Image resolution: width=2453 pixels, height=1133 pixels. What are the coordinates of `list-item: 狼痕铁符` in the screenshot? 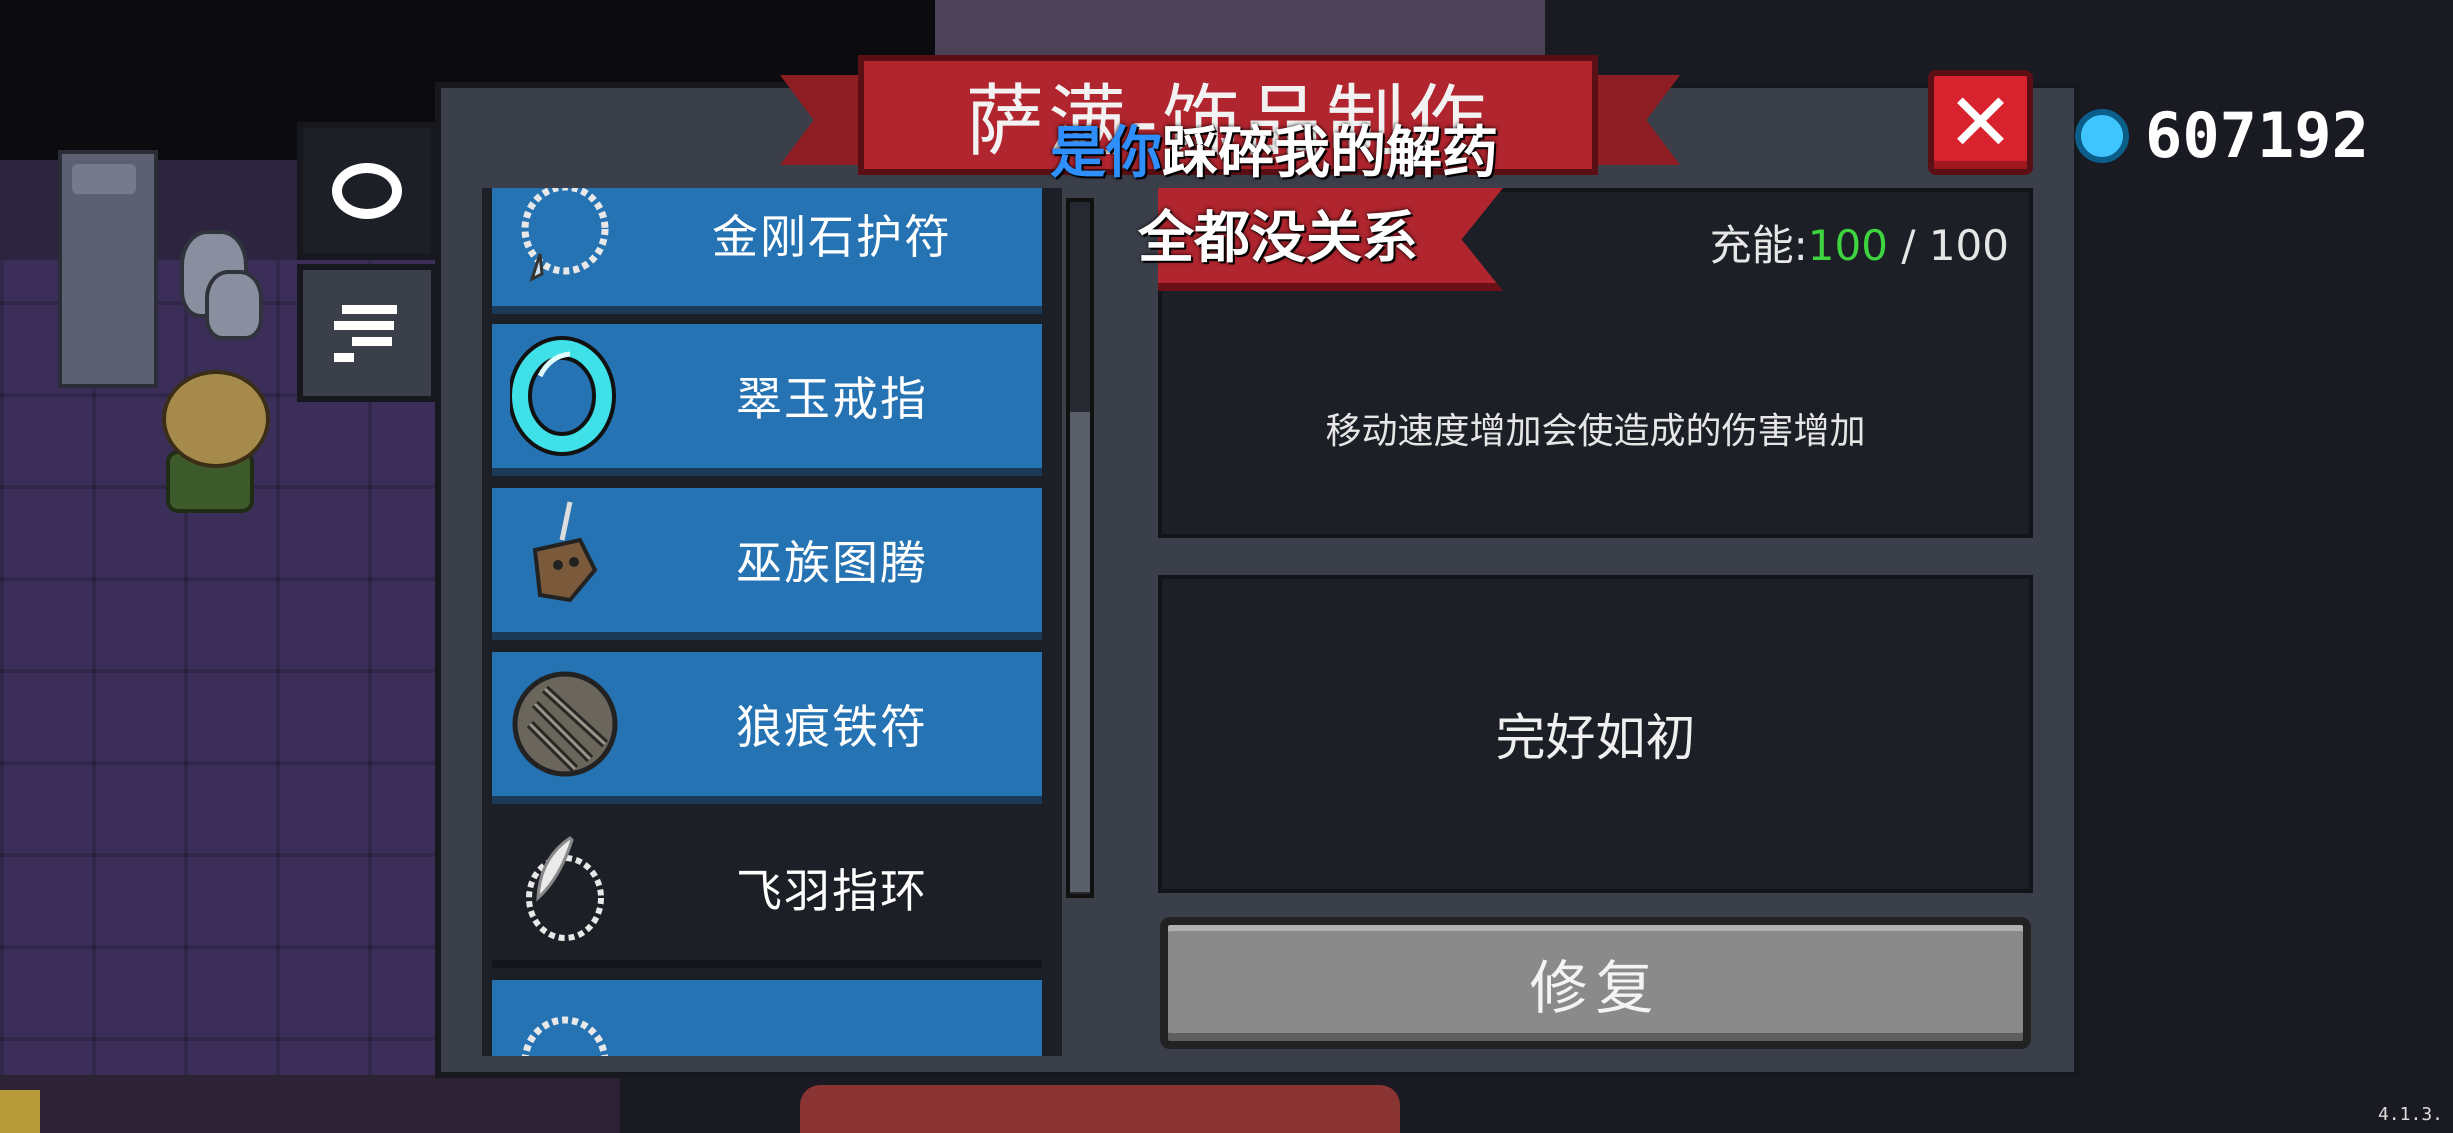 It's located at (767, 728).